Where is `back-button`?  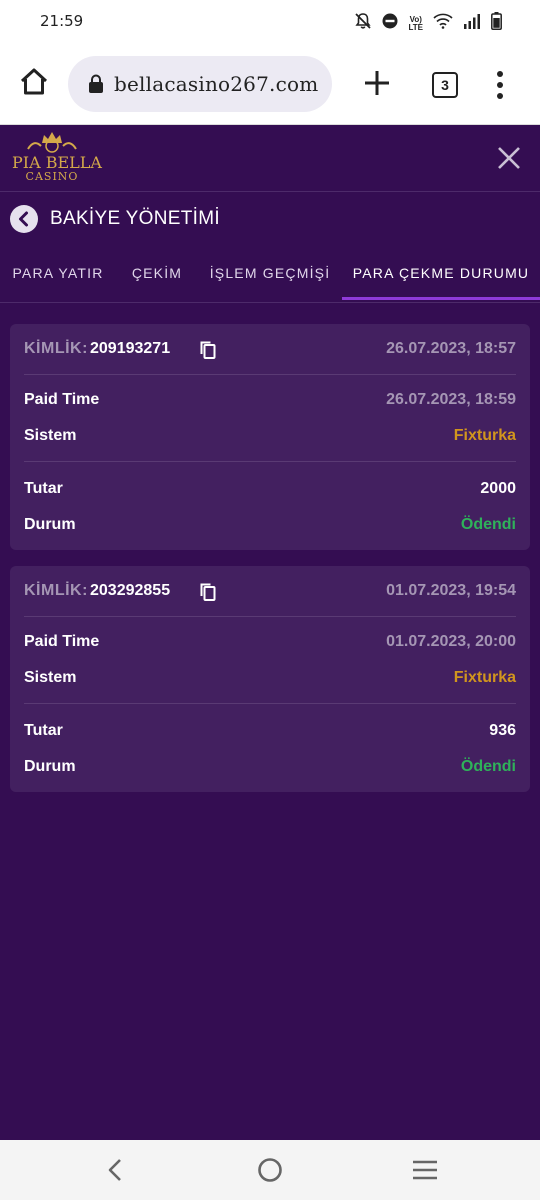 back-button is located at coordinates (24, 219).